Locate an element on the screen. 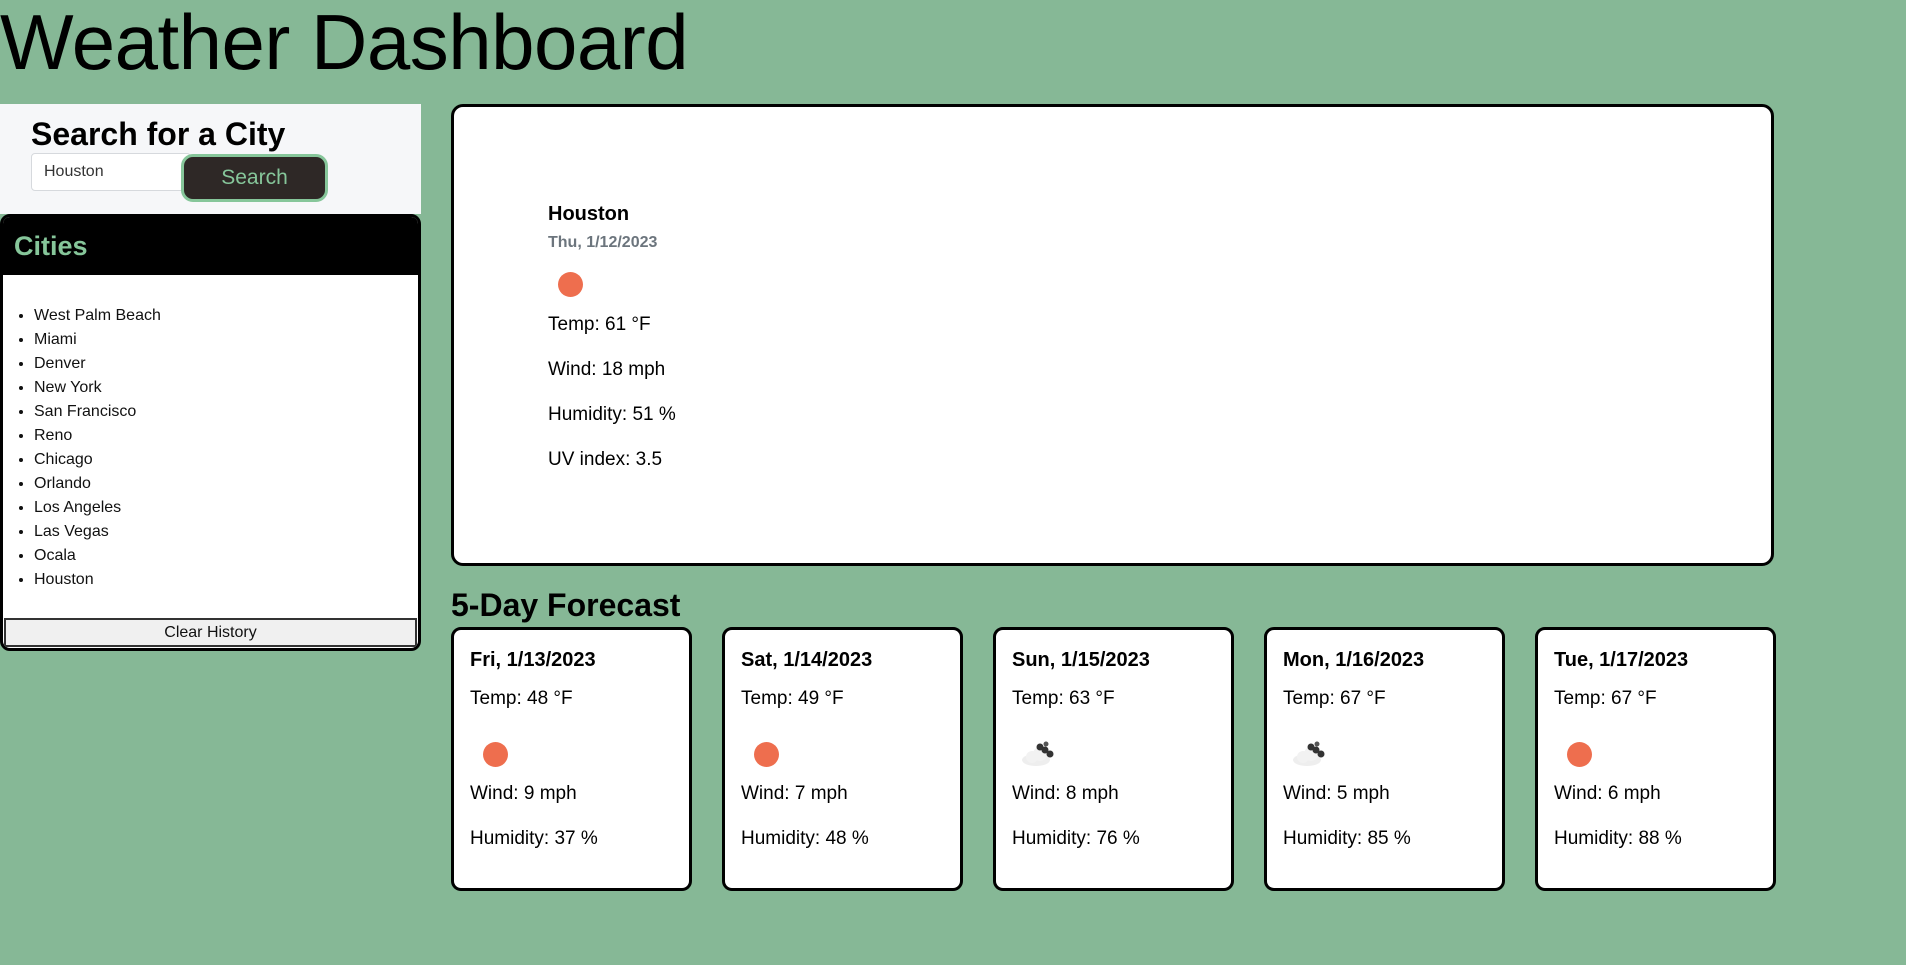 The height and width of the screenshot is (965, 1906). forecast-date: Tue, 1/17/2023 is located at coordinates (1621, 660).